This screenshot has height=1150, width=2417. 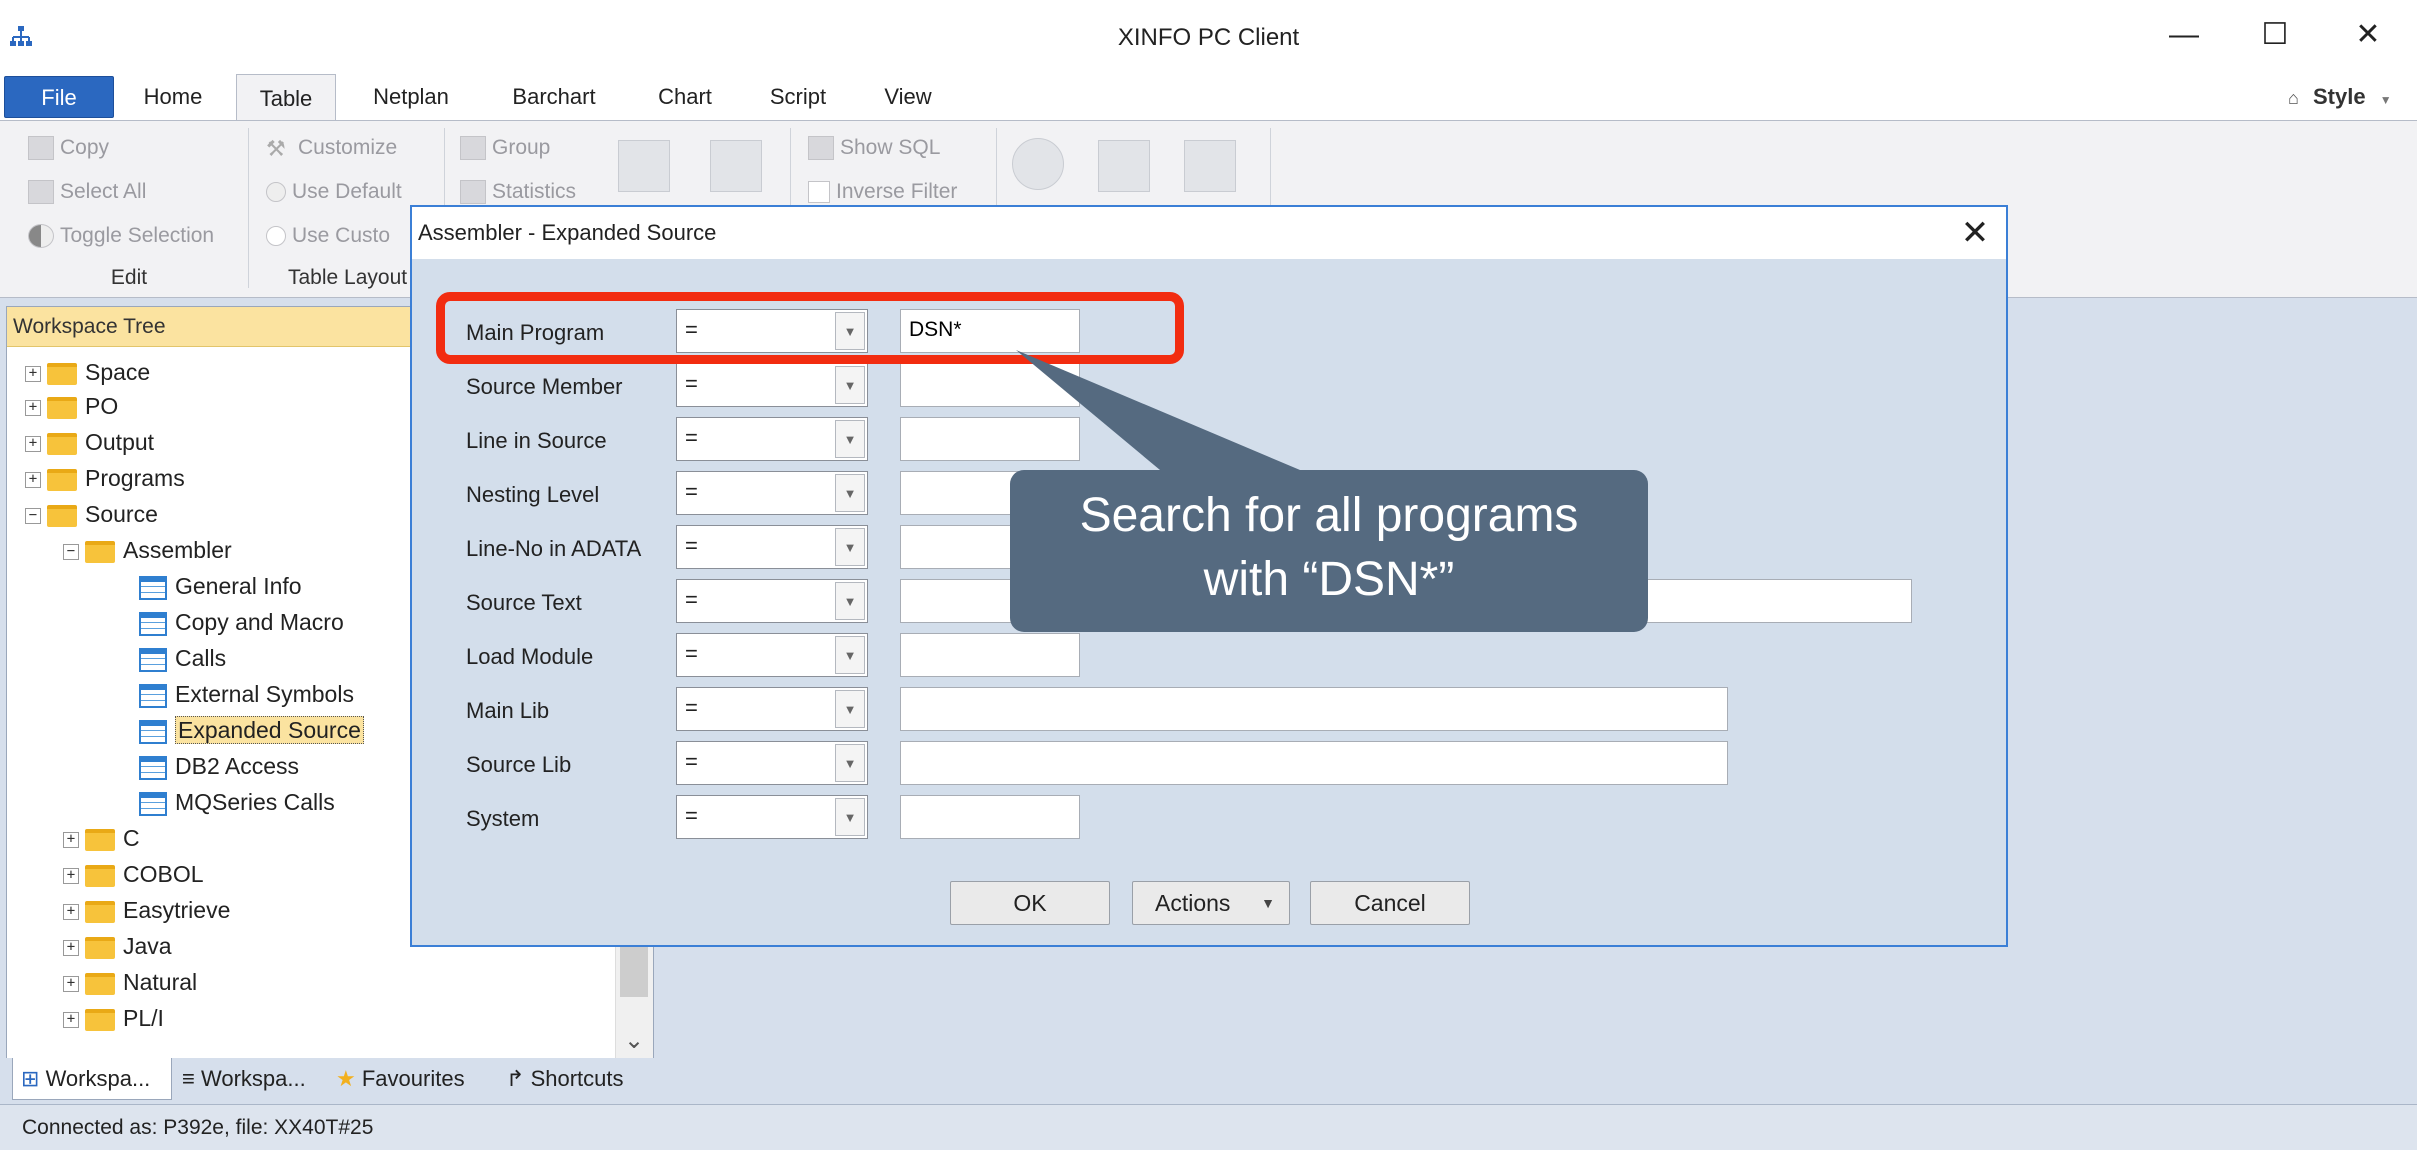 I want to click on operator-select-main-lib: = ▼, so click(x=772, y=709).